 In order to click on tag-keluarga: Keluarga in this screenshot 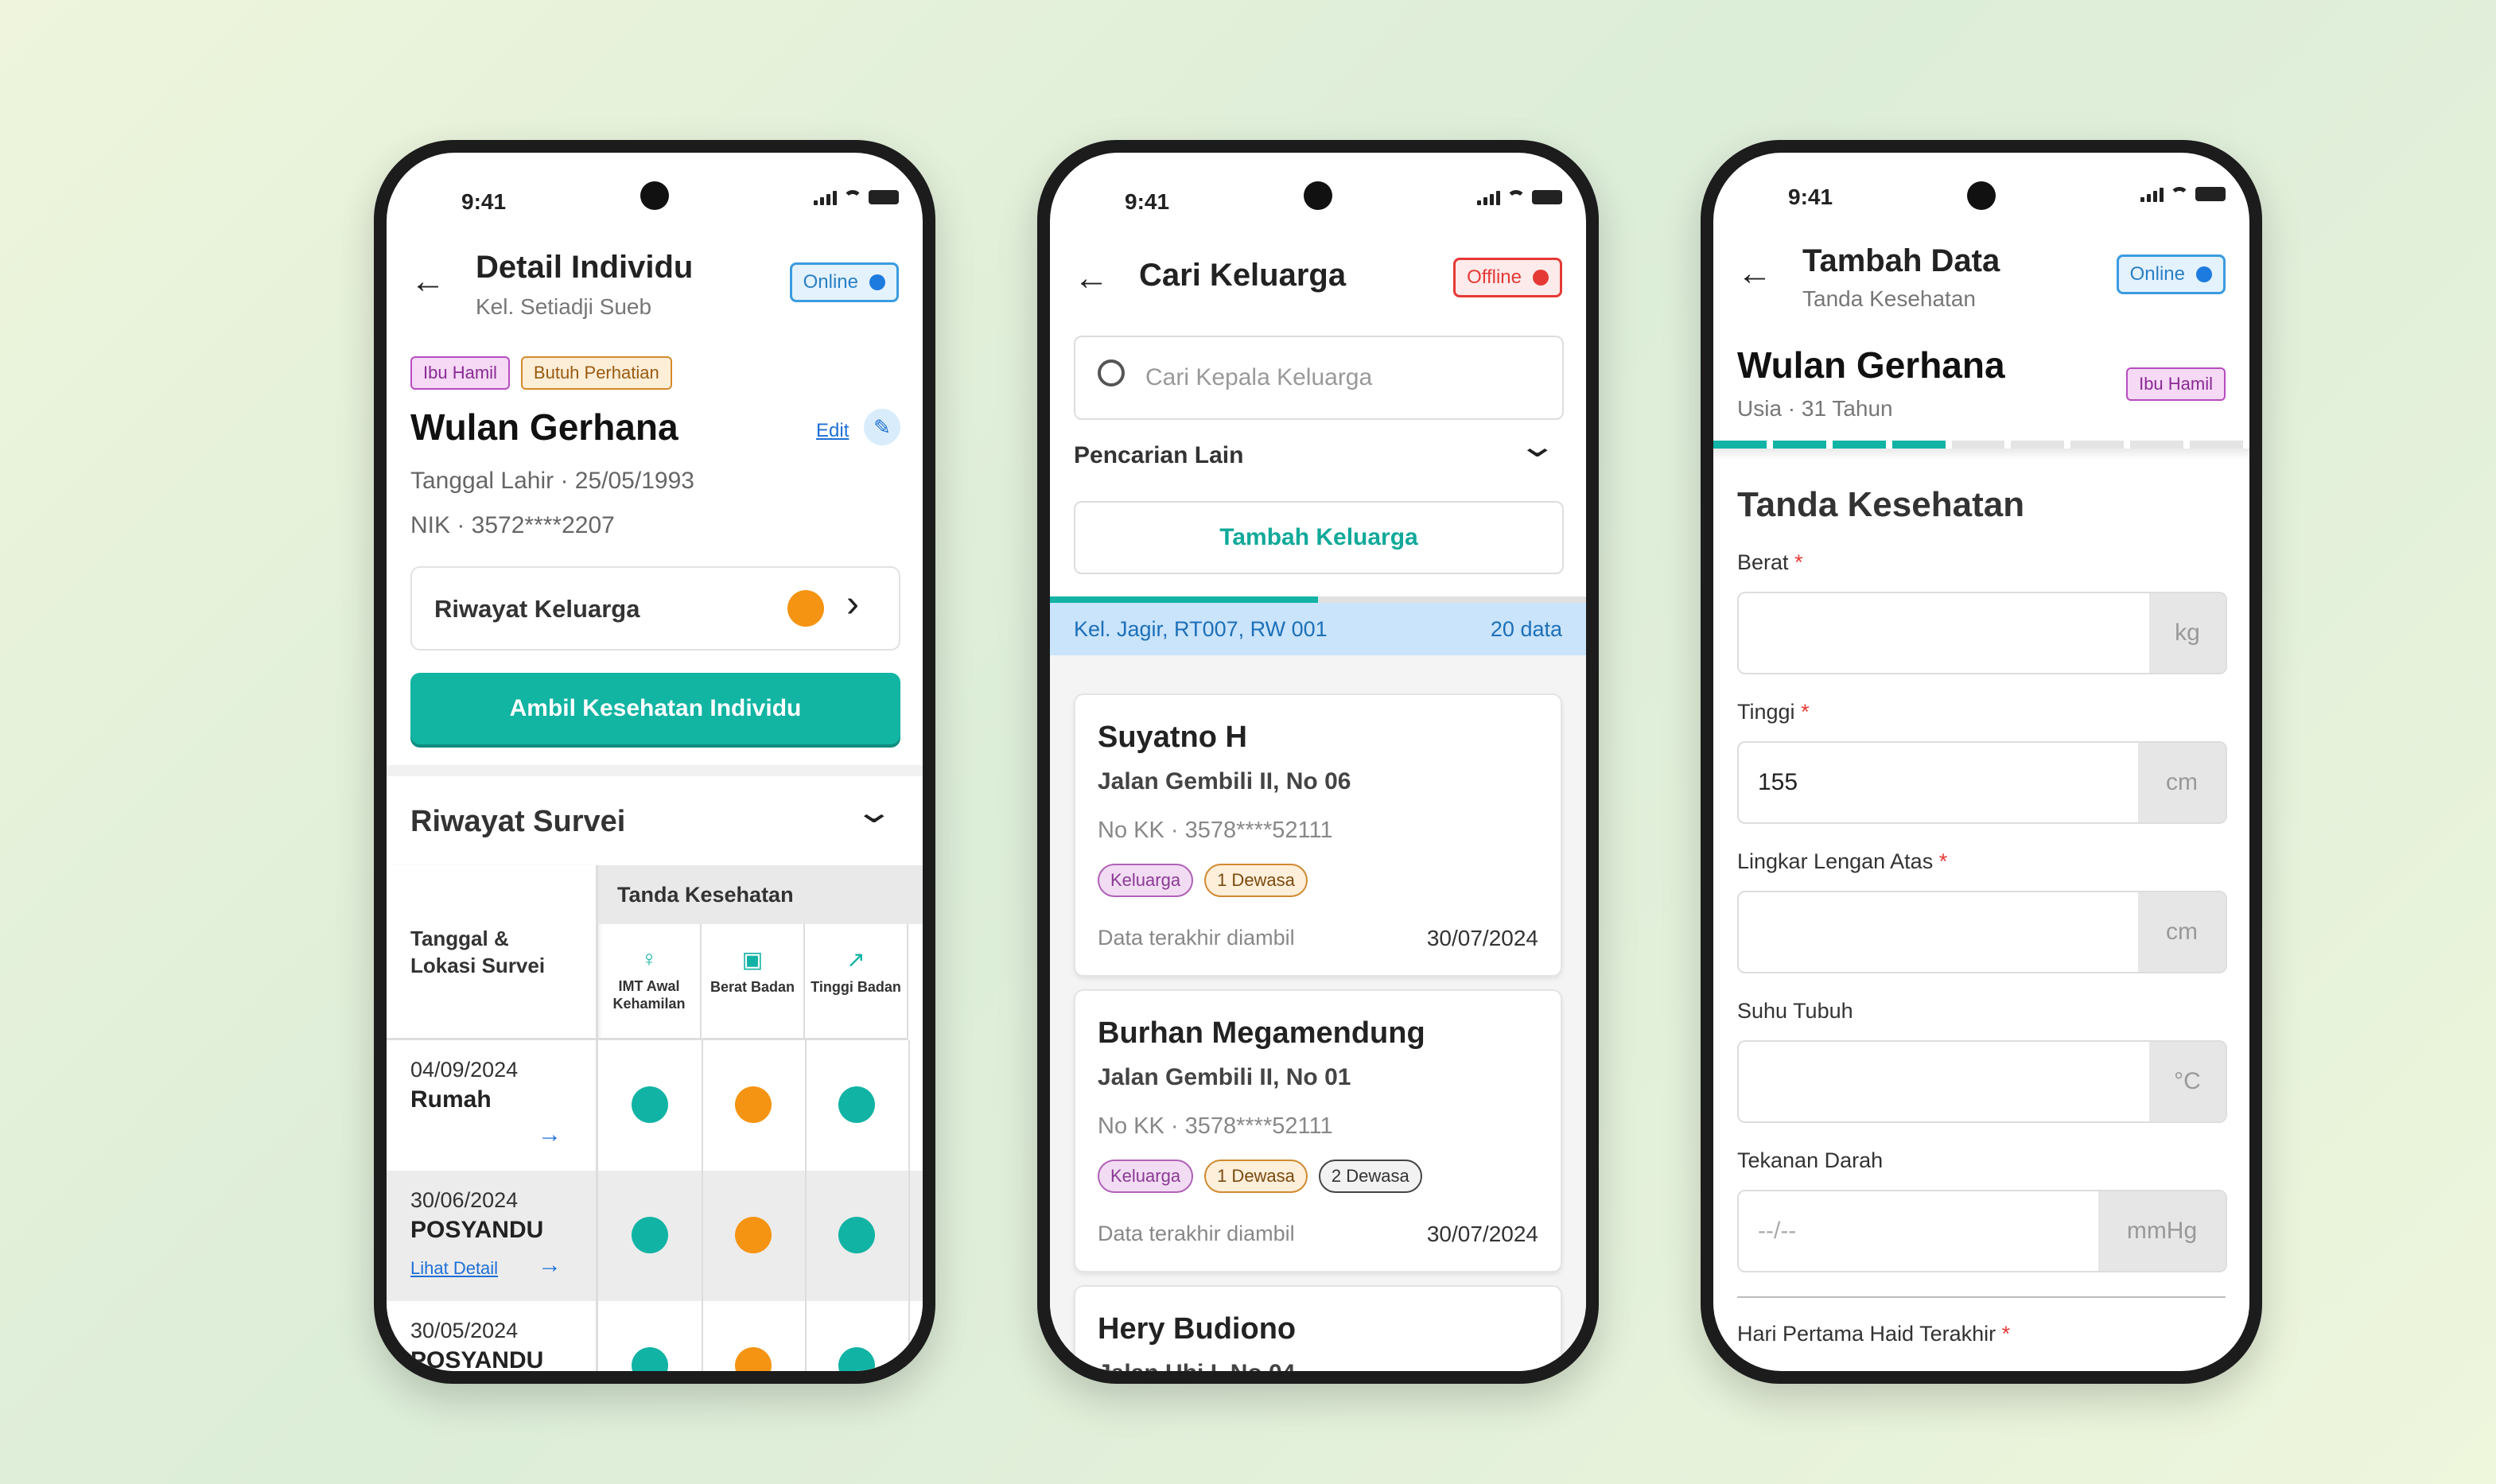, I will do `click(1146, 1176)`.